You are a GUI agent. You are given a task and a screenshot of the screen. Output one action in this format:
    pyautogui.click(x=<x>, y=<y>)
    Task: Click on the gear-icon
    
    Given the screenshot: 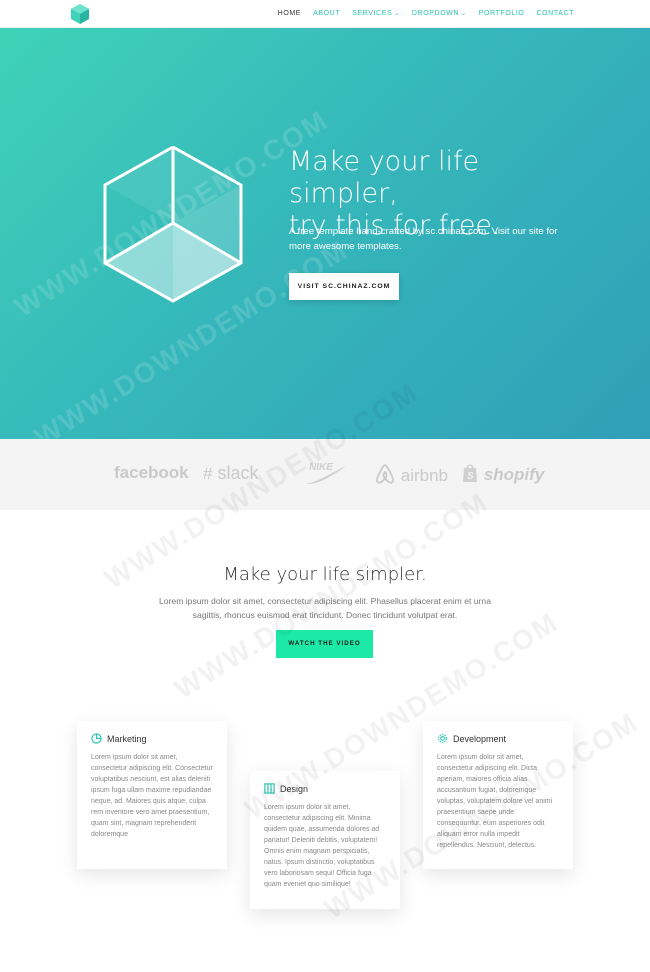 What is the action you would take?
    pyautogui.click(x=442, y=738)
    